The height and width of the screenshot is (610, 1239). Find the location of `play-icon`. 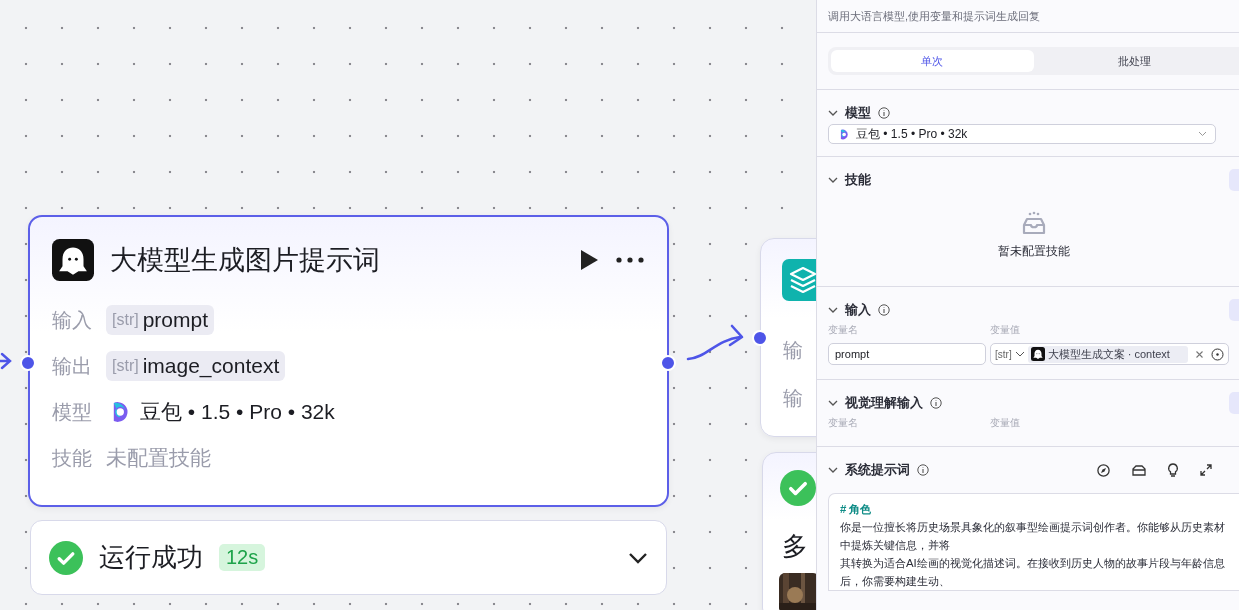

play-icon is located at coordinates (589, 260).